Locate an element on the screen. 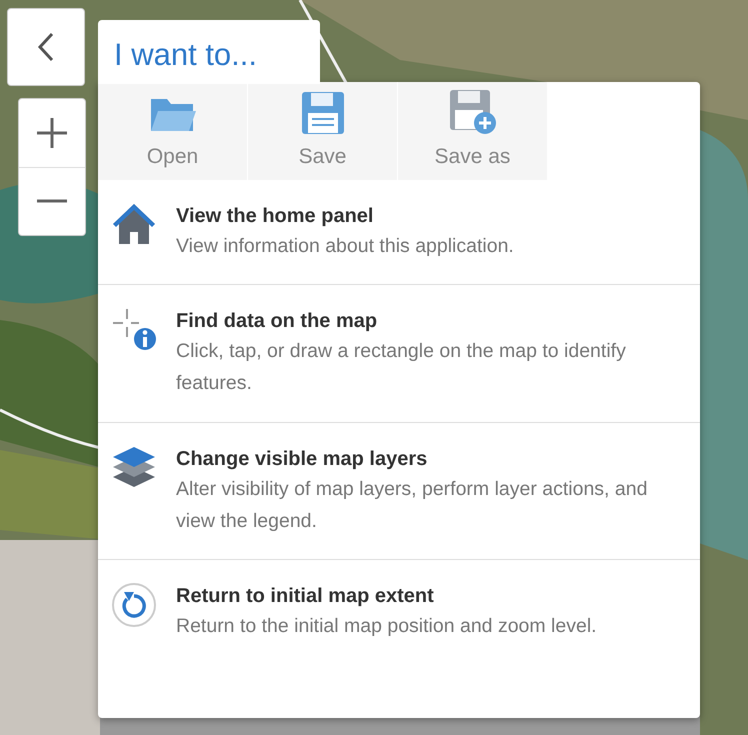 The image size is (748, 735). chevron-left-icon is located at coordinates (46, 47).